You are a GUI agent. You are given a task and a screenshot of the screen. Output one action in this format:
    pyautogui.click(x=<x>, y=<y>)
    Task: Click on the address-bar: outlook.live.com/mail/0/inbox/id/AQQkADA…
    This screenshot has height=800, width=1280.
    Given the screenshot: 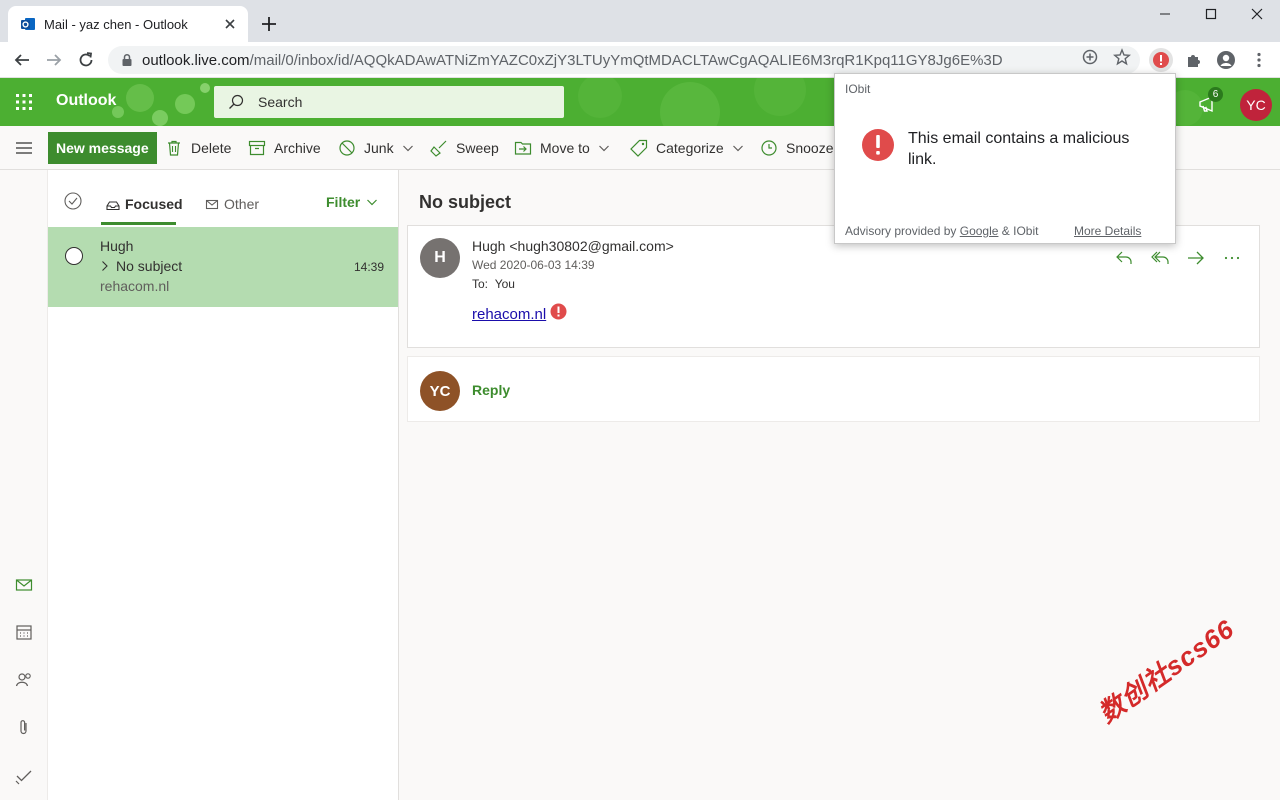 What is the action you would take?
    pyautogui.click(x=624, y=60)
    